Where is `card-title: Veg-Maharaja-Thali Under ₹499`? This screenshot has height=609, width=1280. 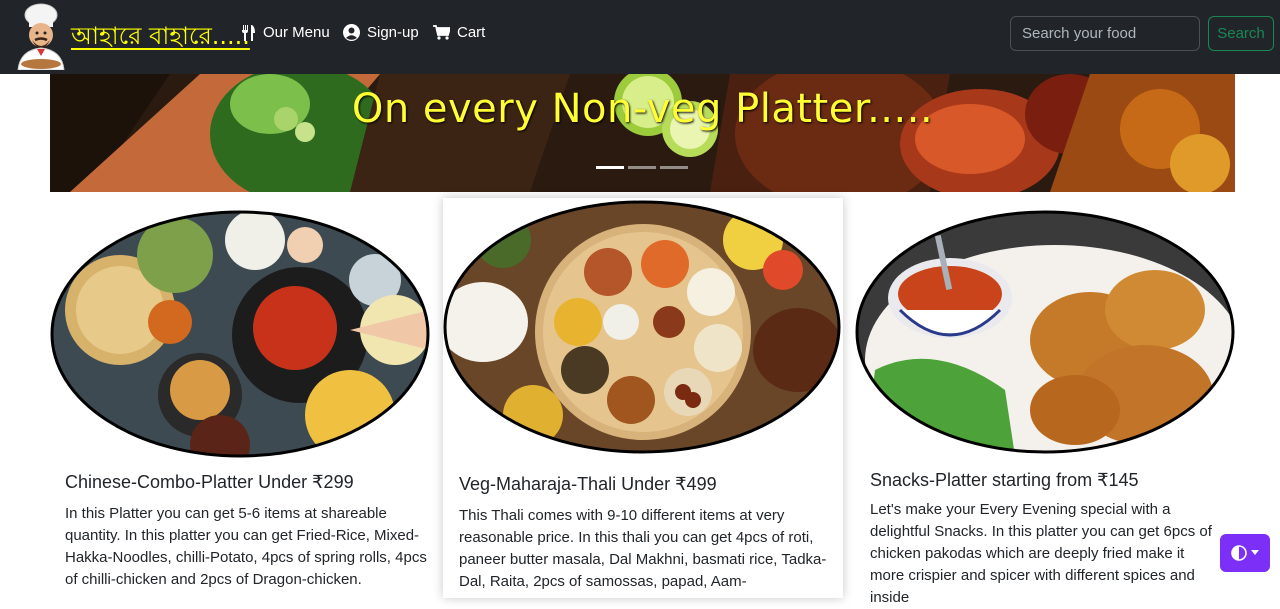 card-title: Veg-Maharaja-Thali Under ₹499 is located at coordinates (588, 484).